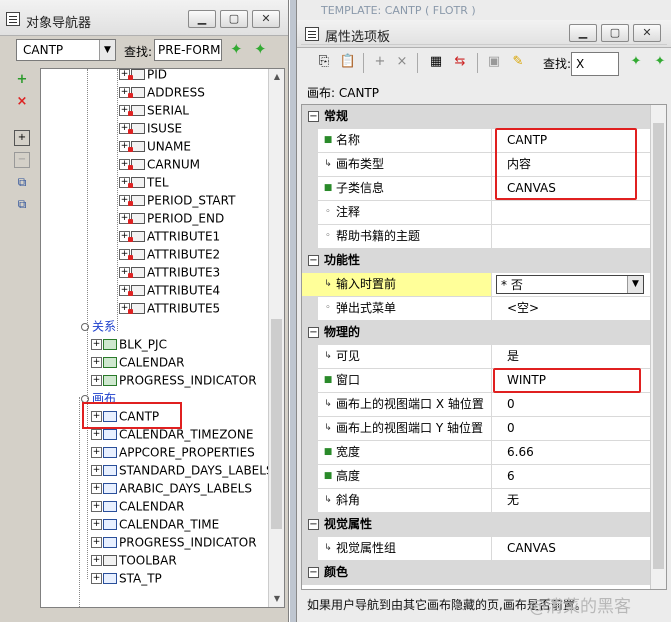  I want to click on property-row: ◦ 注释, so click(477, 213).